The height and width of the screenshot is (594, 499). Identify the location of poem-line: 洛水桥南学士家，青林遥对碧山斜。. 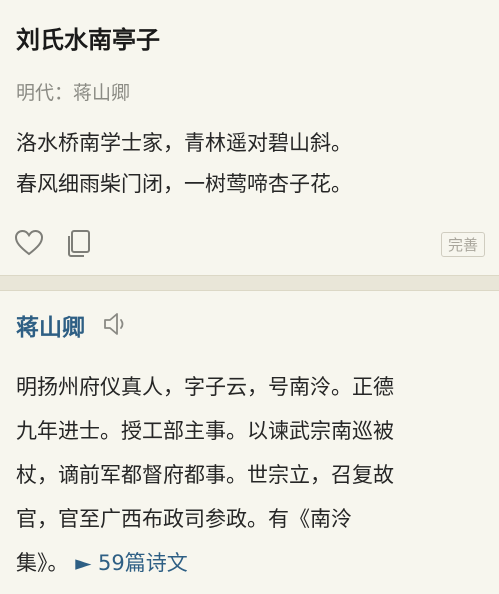
(184, 143).